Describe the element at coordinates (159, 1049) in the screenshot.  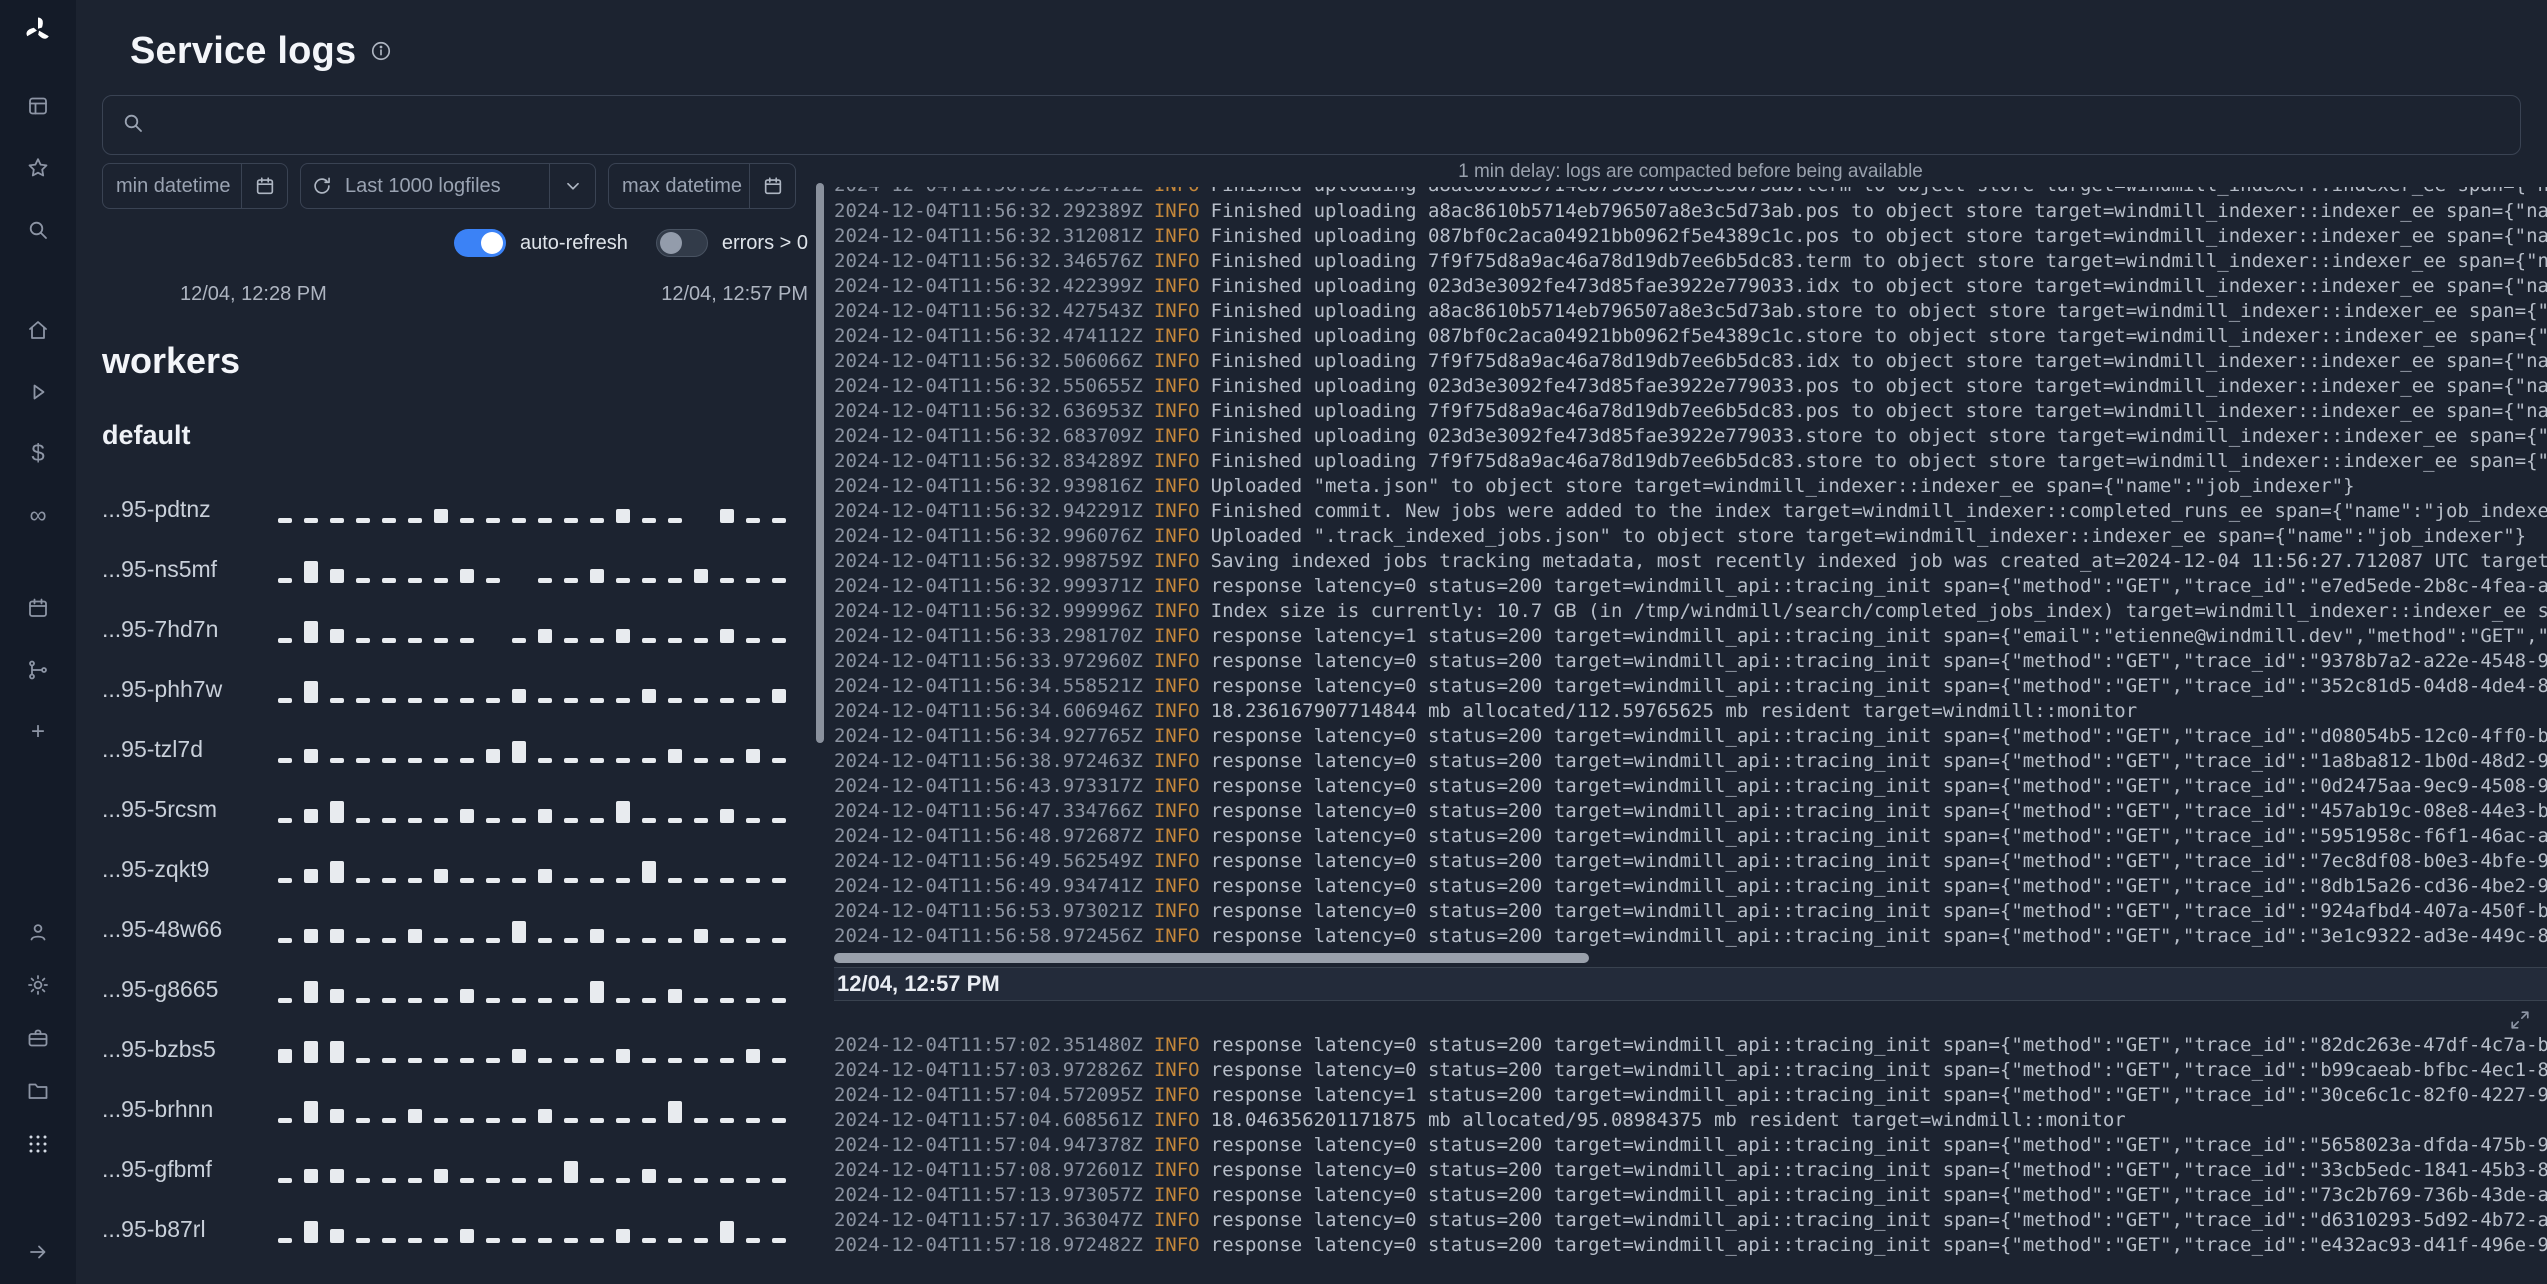
I see `worker-name: ...95-bzbs5` at that location.